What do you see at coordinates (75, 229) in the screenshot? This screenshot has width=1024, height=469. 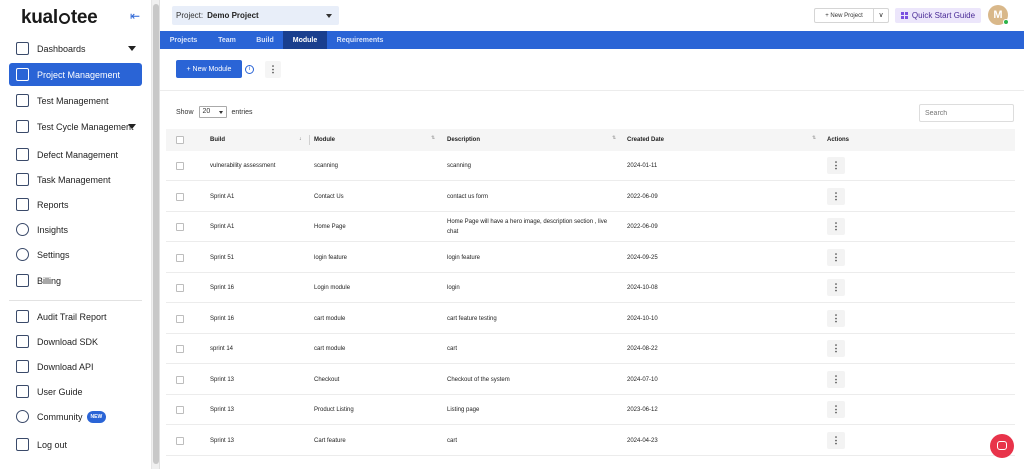 I see `sidebar-item-insights: Insights` at bounding box center [75, 229].